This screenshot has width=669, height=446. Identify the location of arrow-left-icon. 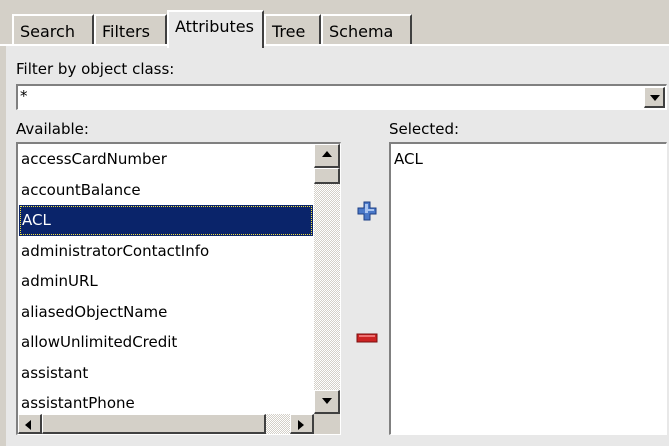
(28, 425).